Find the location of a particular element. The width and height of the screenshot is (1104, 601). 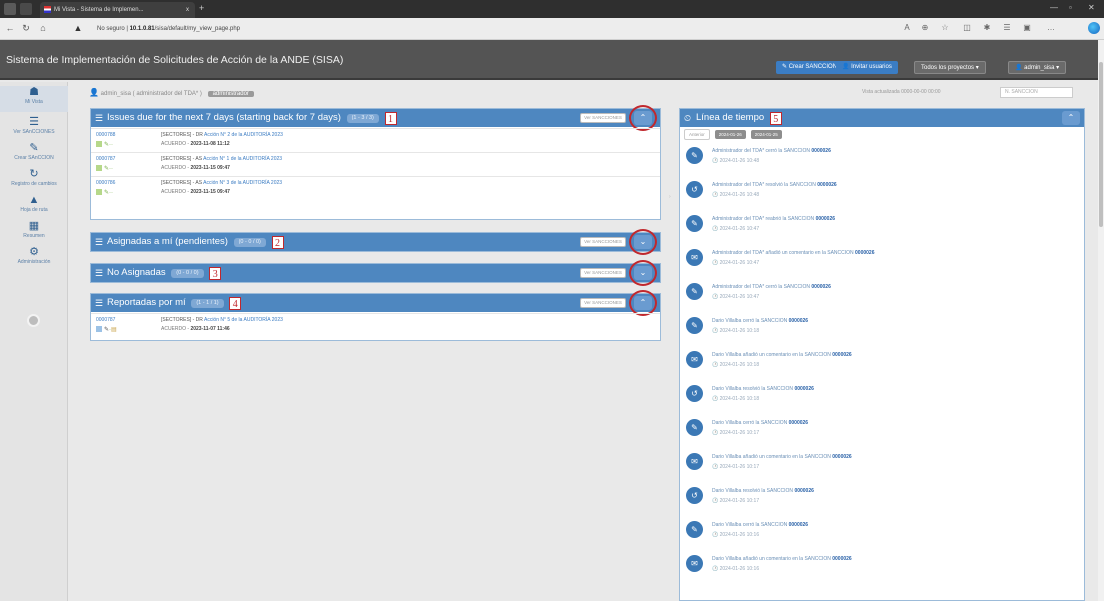

timeline-date-button: 2024-01-26 is located at coordinates (730, 134).